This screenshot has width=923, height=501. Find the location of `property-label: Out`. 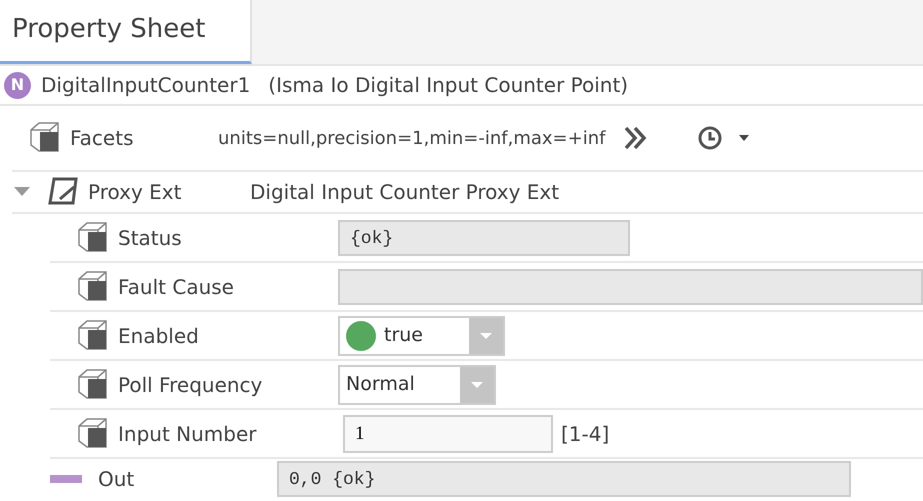

property-label: Out is located at coordinates (117, 479).